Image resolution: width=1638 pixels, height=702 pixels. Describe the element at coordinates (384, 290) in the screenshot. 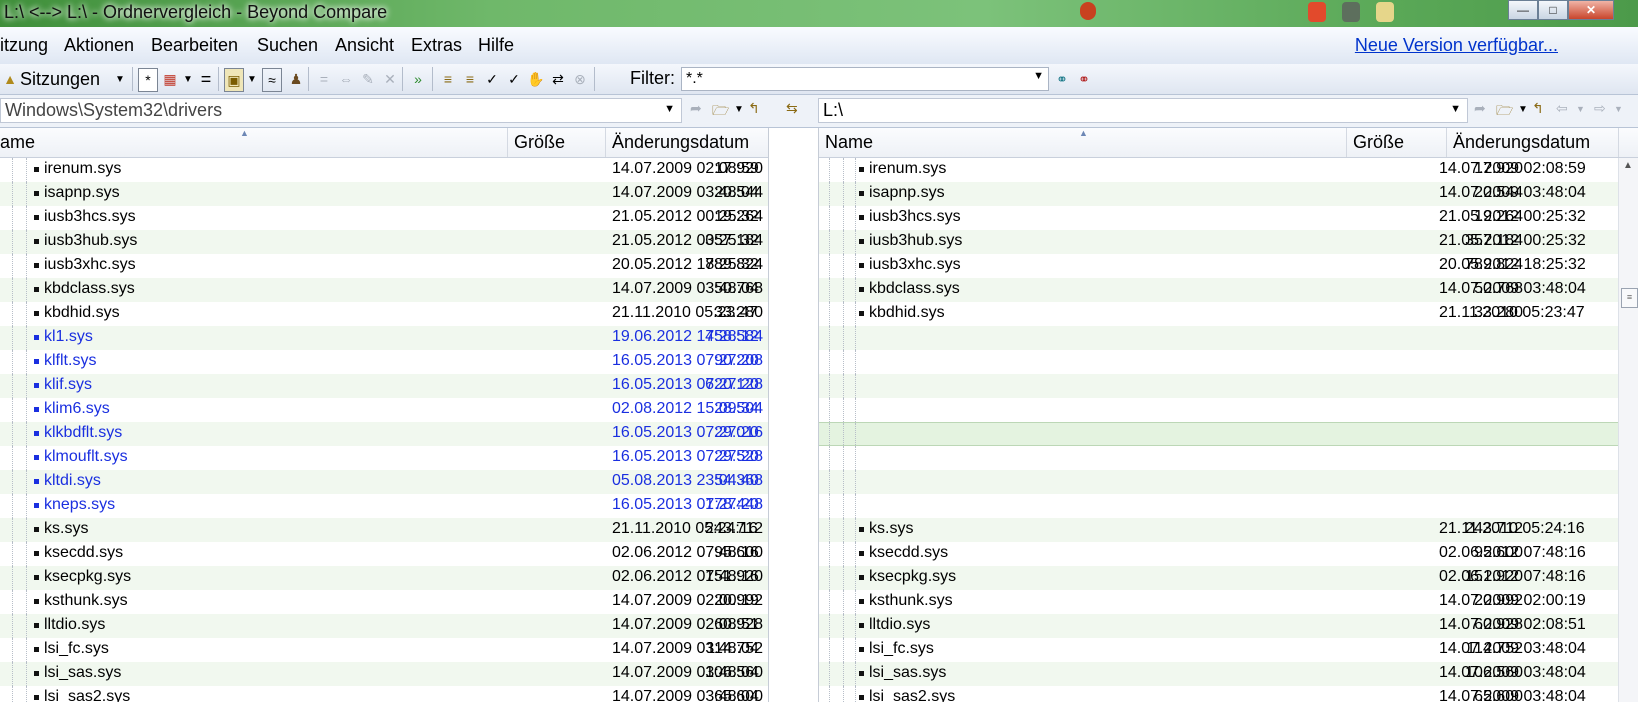

I see `file-row: kbdclass.sys 50.768 14.07.2009 03:48:04` at that location.